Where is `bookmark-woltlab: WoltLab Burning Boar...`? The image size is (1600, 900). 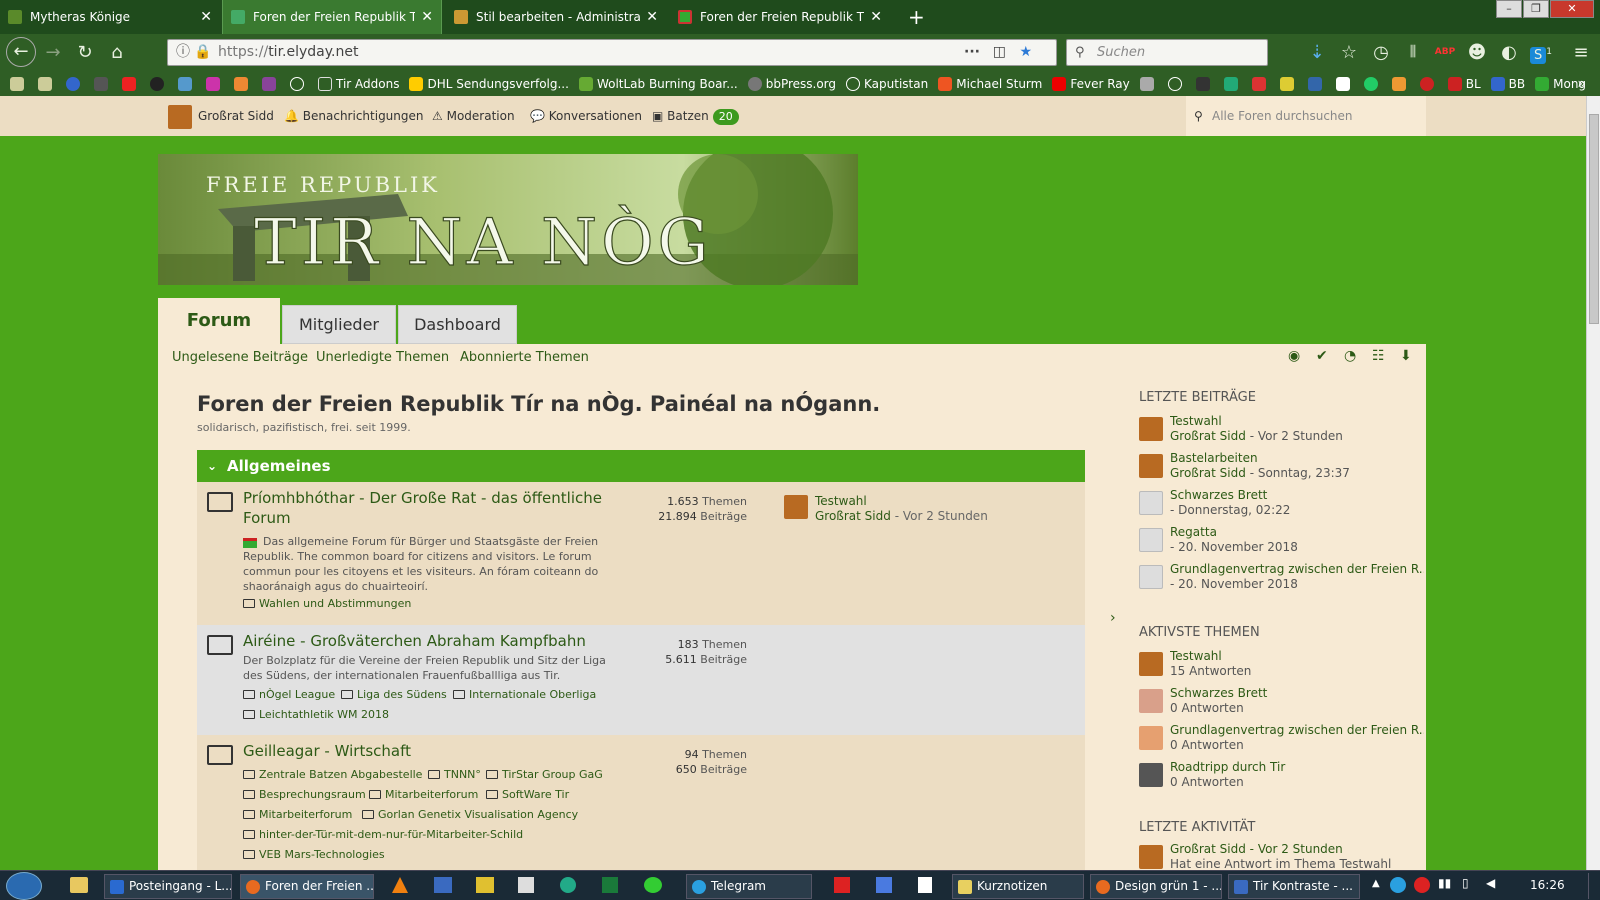
bookmark-woltlab: WoltLab Burning Boar... is located at coordinates (658, 83).